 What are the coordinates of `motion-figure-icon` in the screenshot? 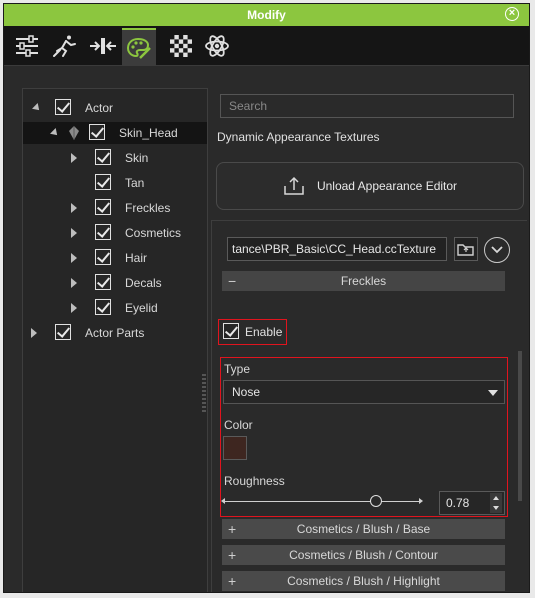 It's located at (64, 46).